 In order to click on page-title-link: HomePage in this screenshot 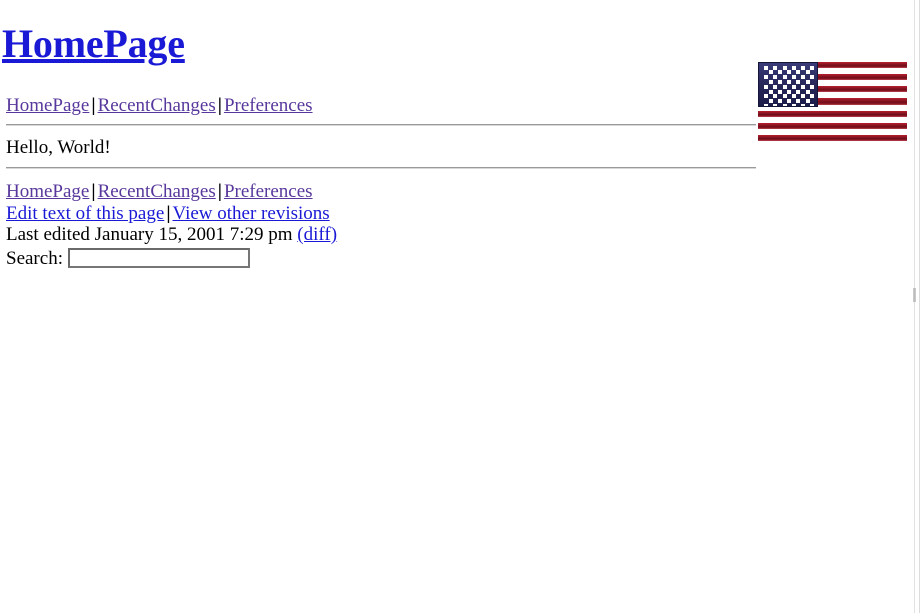, I will do `click(93, 43)`.